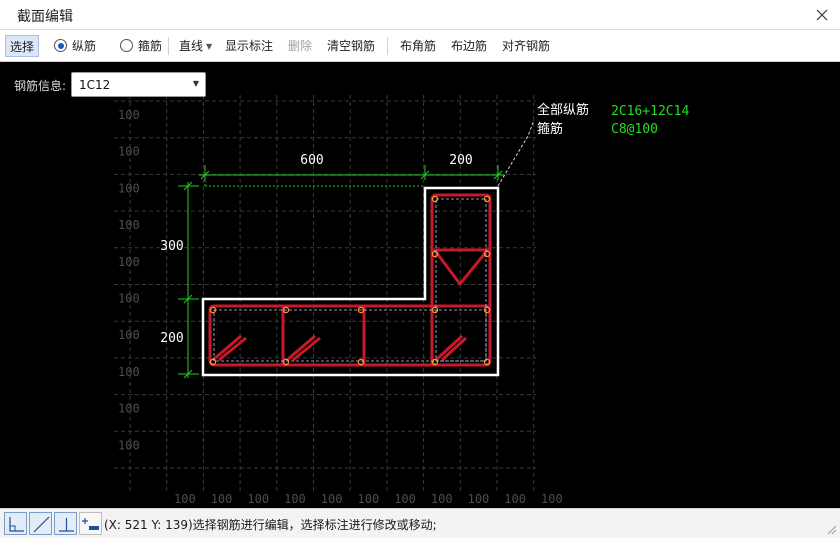 This screenshot has height=538, width=840. I want to click on annotation-stirrup-value: C8@100, so click(634, 129).